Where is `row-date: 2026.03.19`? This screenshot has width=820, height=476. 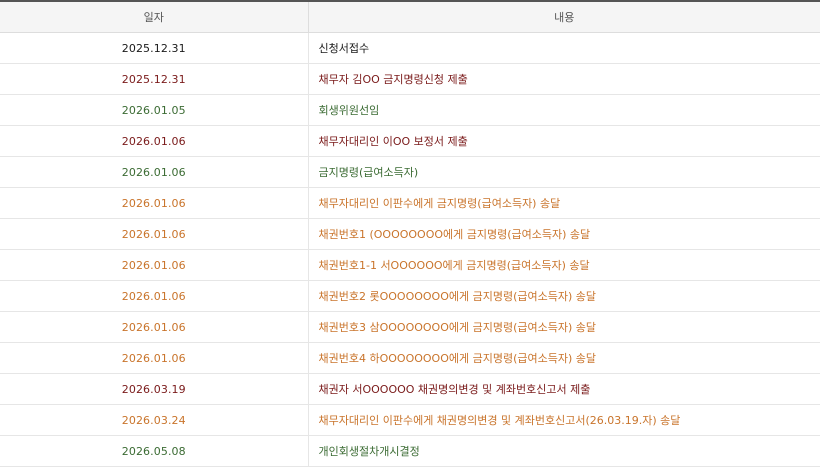 row-date: 2026.03.19 is located at coordinates (154, 389).